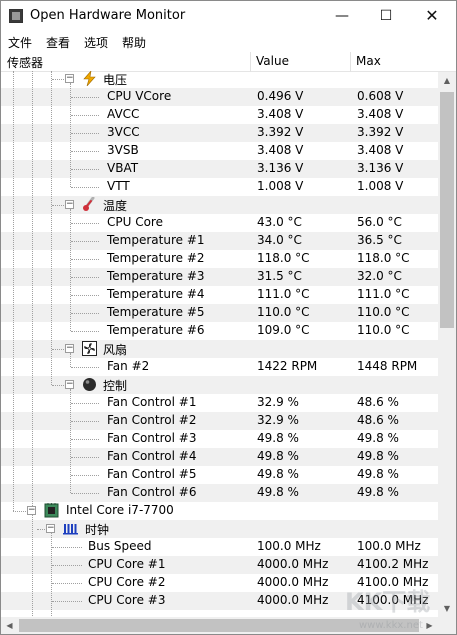 This screenshot has width=457, height=635. Describe the element at coordinates (219, 331) in the screenshot. I see `sensor-row: Temperature #6 109.0 °C 110.0 °C` at that location.